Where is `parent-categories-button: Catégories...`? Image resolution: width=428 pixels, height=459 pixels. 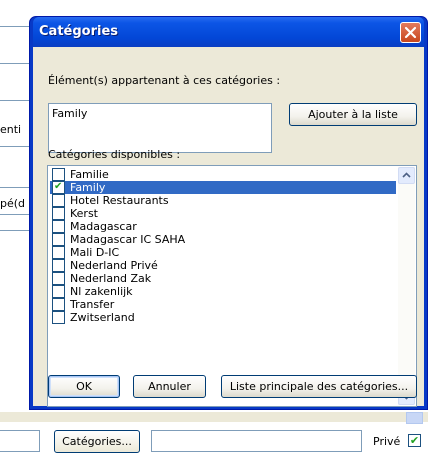 parent-categories-button: Catégories... is located at coordinates (97, 441).